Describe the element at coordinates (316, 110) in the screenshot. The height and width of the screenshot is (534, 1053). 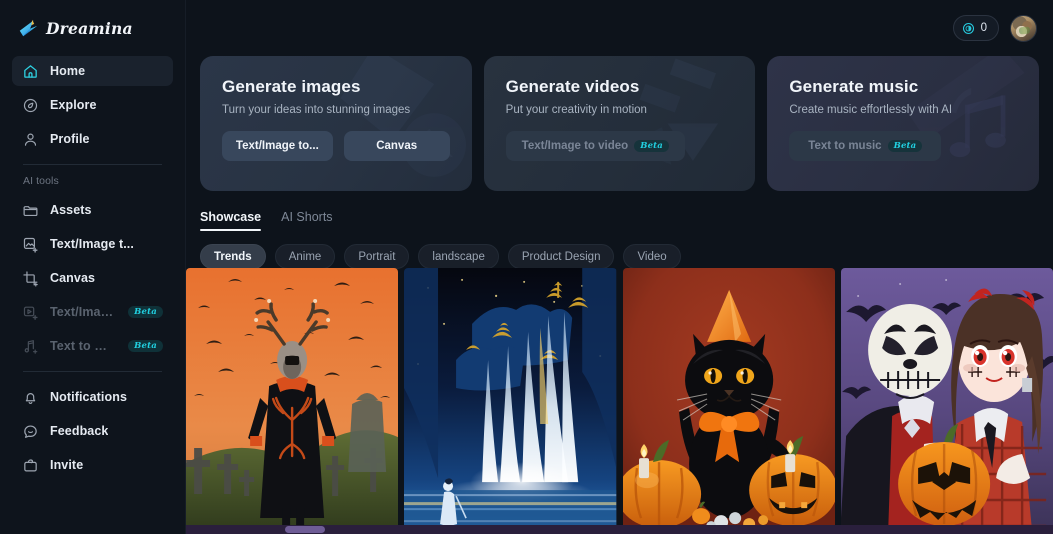
I see `card-subtitle: Turn your ideas into stunning images` at that location.